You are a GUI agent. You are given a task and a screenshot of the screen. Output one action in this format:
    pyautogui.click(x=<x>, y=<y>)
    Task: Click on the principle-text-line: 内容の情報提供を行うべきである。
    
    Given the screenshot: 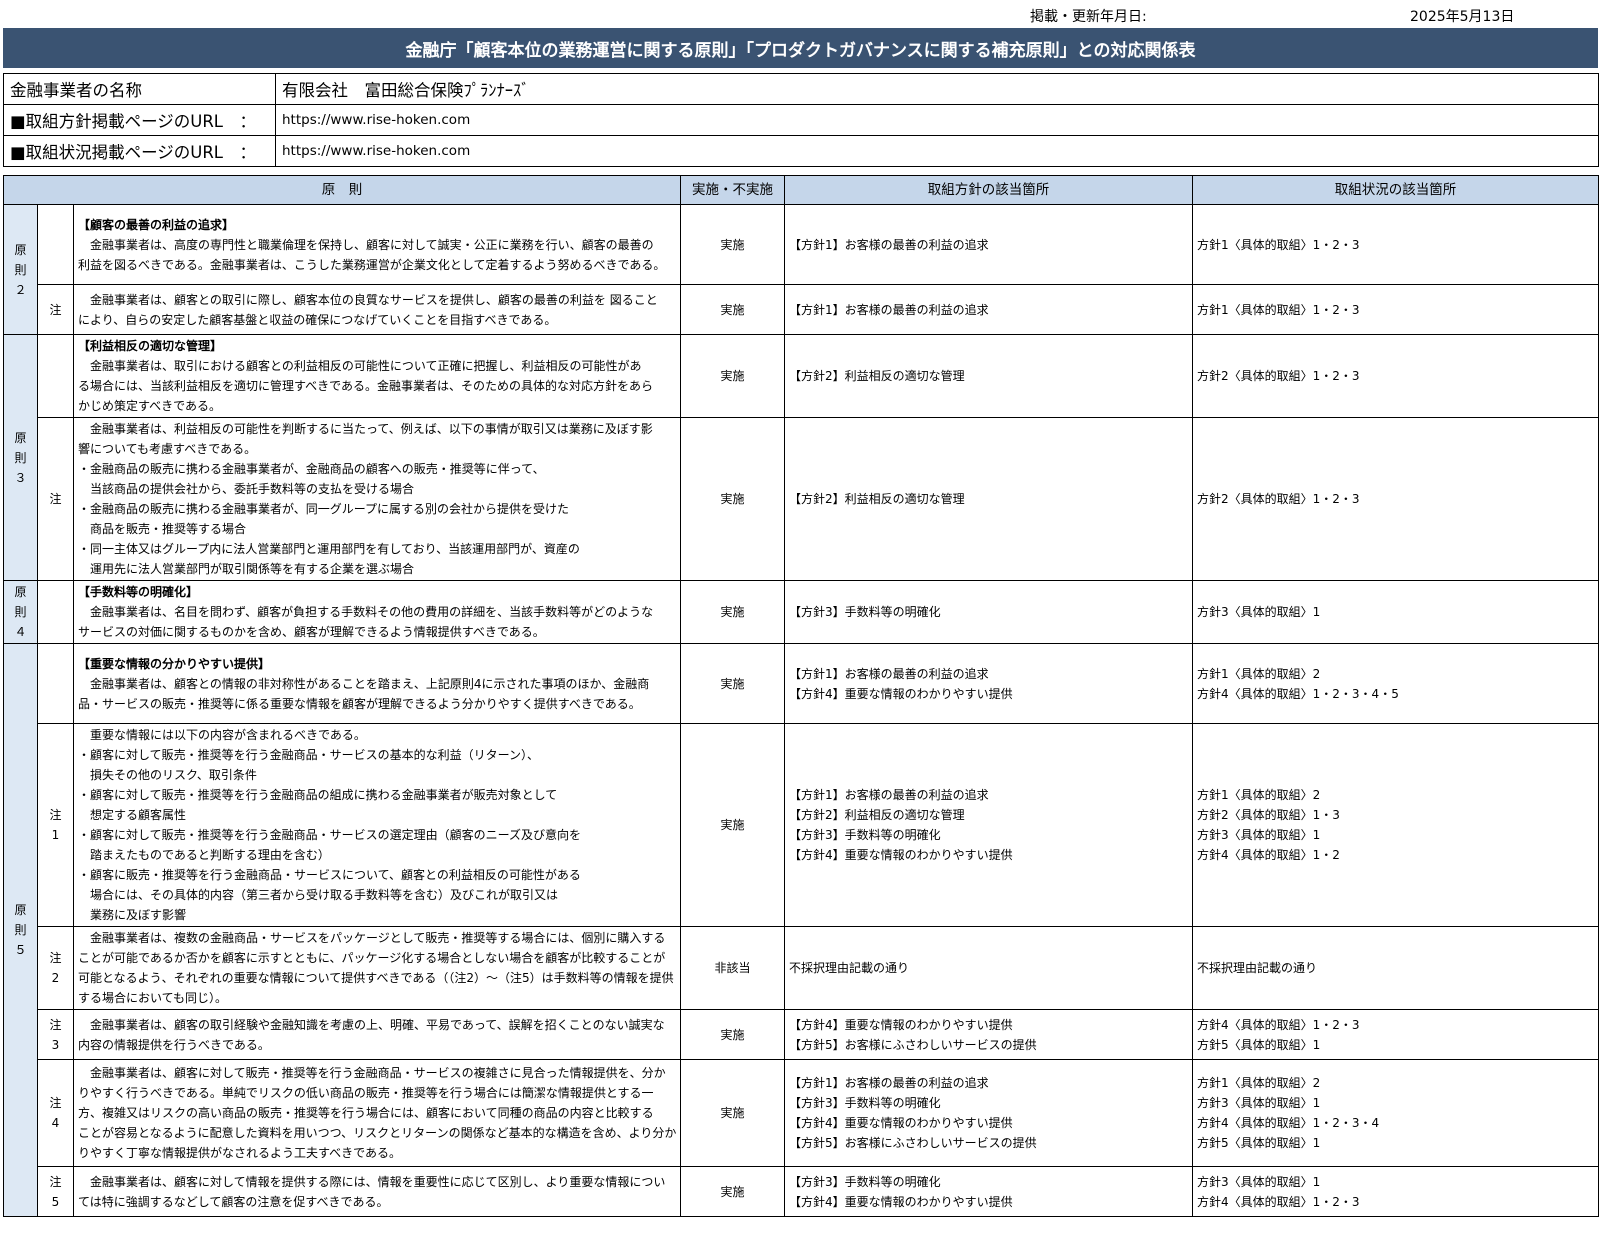 What is the action you would take?
    pyautogui.click(x=174, y=1044)
    